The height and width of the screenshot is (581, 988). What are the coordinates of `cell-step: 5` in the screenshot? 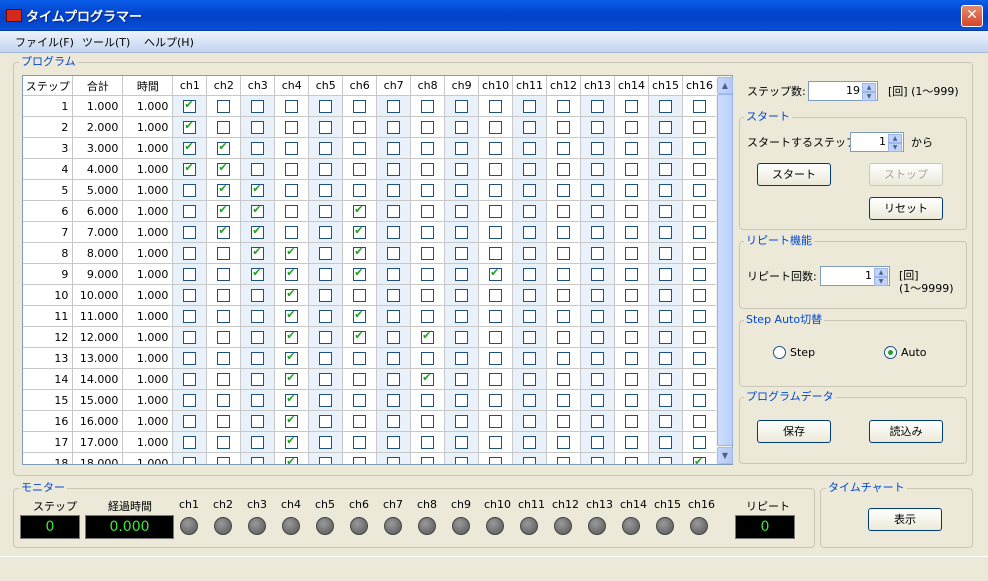 It's located at (48, 190).